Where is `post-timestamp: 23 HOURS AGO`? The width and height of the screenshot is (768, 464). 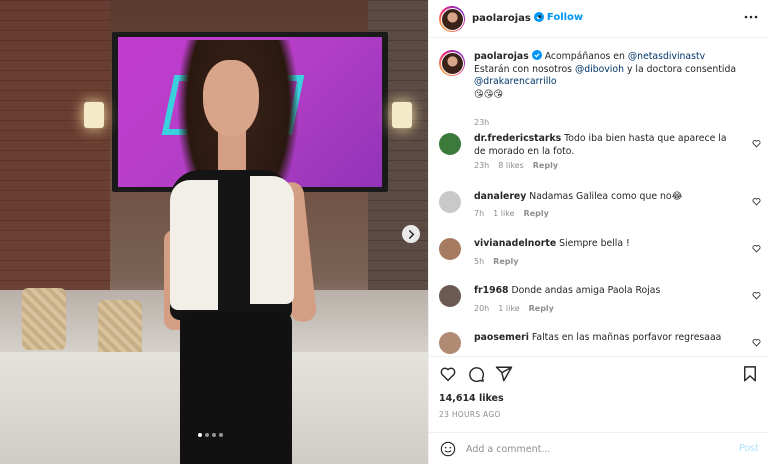
post-timestamp: 23 HOURS AGO is located at coordinates (470, 414).